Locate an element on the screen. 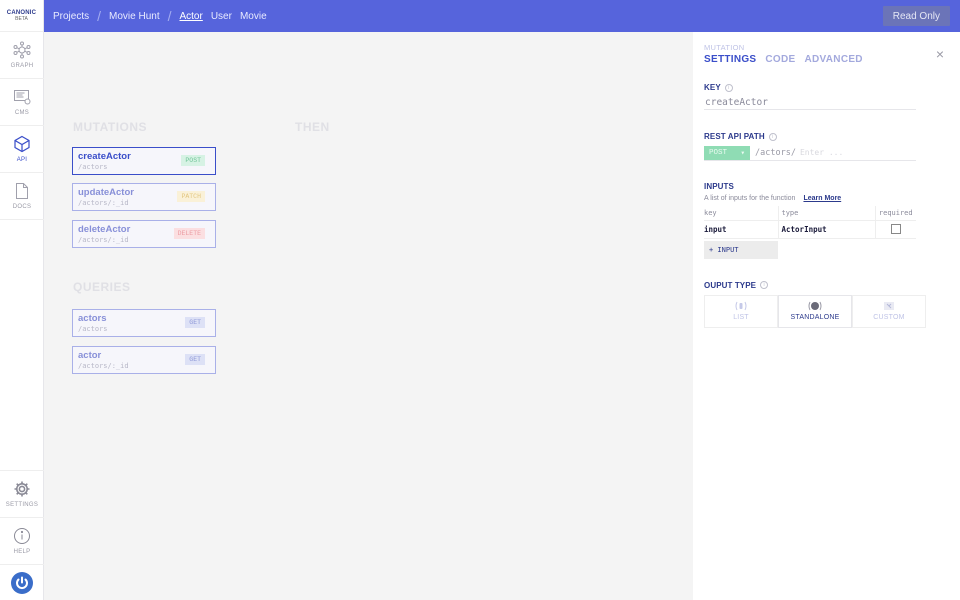 Image resolution: width=960 pixels, height=600 pixels. brand-tag: BETA is located at coordinates (21, 18).